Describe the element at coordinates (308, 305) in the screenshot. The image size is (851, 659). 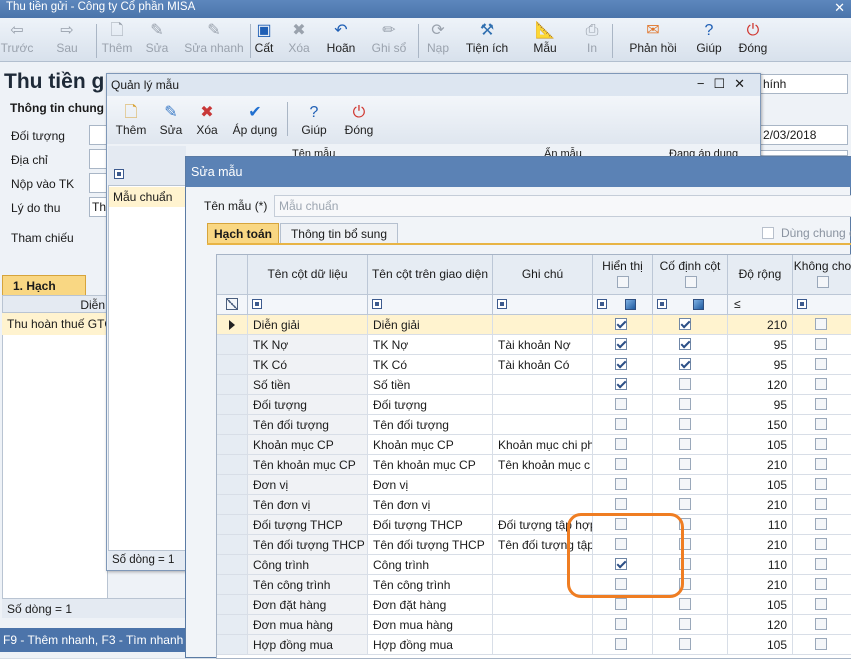
I see `filter-ten-cot-du-lieu` at that location.